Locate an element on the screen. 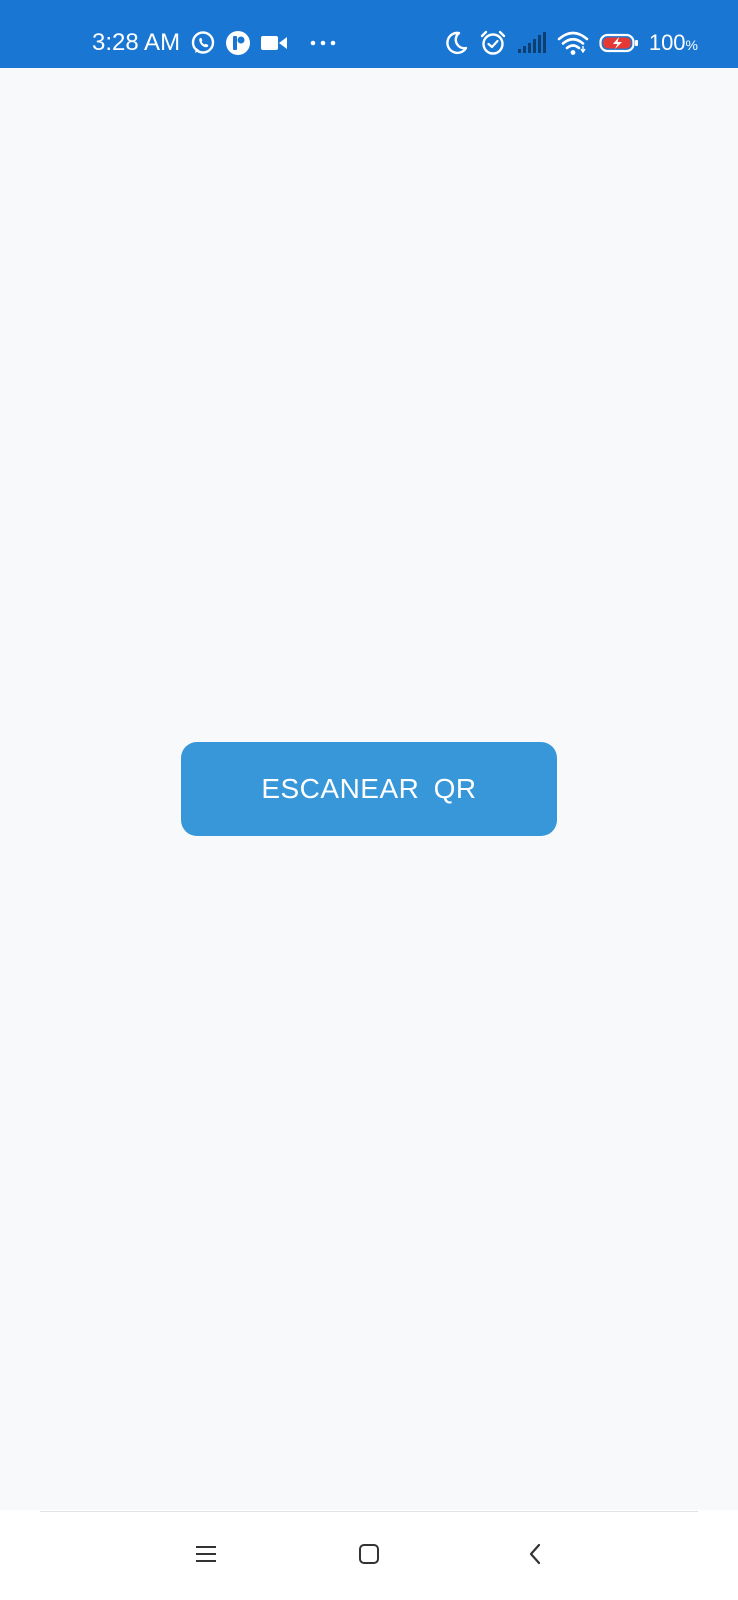 The width and height of the screenshot is (738, 1600). nav-divider is located at coordinates (369, 1511).